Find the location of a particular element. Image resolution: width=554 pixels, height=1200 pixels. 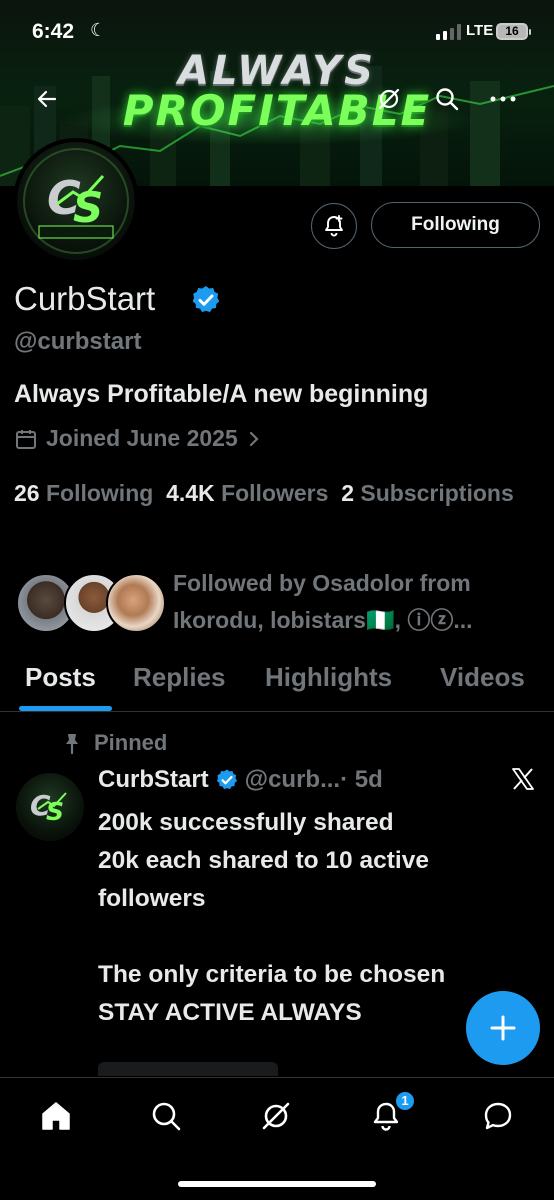

focus-moon-icon: ☾ is located at coordinates (98, 30).